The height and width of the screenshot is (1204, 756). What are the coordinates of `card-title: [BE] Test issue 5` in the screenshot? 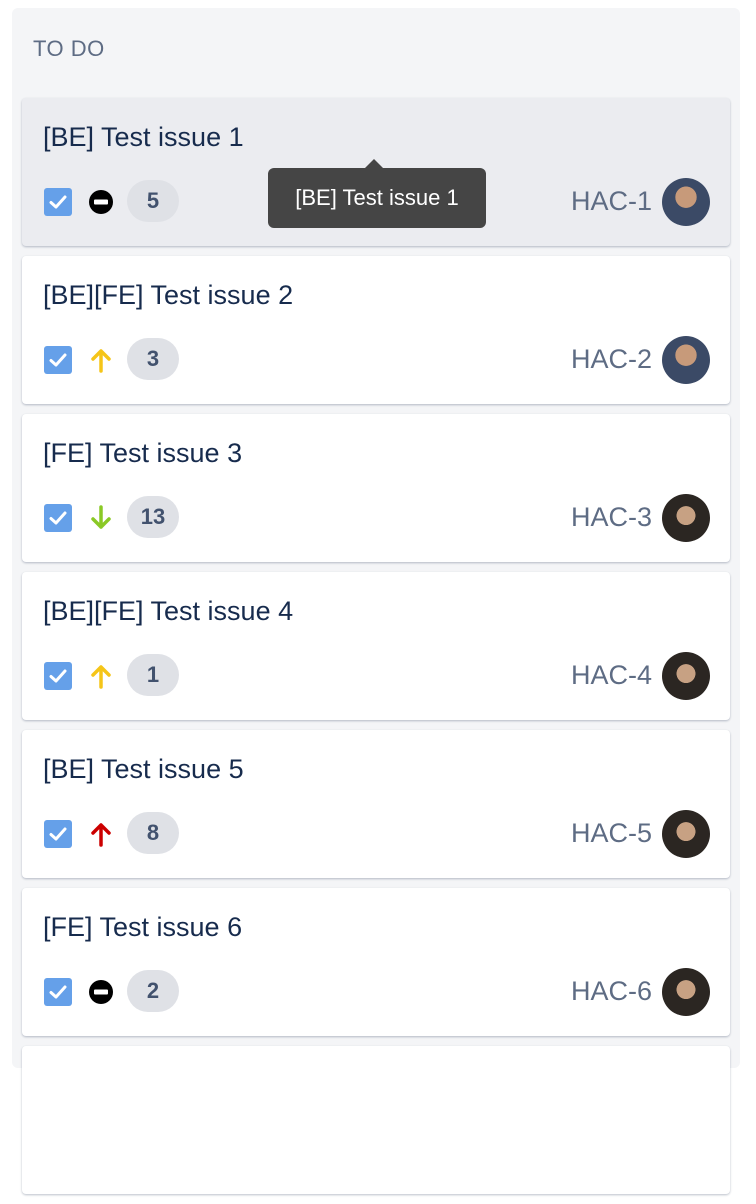 It's located at (143, 769).